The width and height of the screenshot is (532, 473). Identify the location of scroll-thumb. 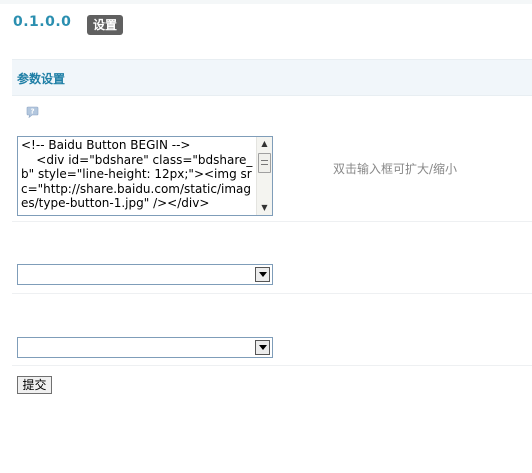
(264, 163).